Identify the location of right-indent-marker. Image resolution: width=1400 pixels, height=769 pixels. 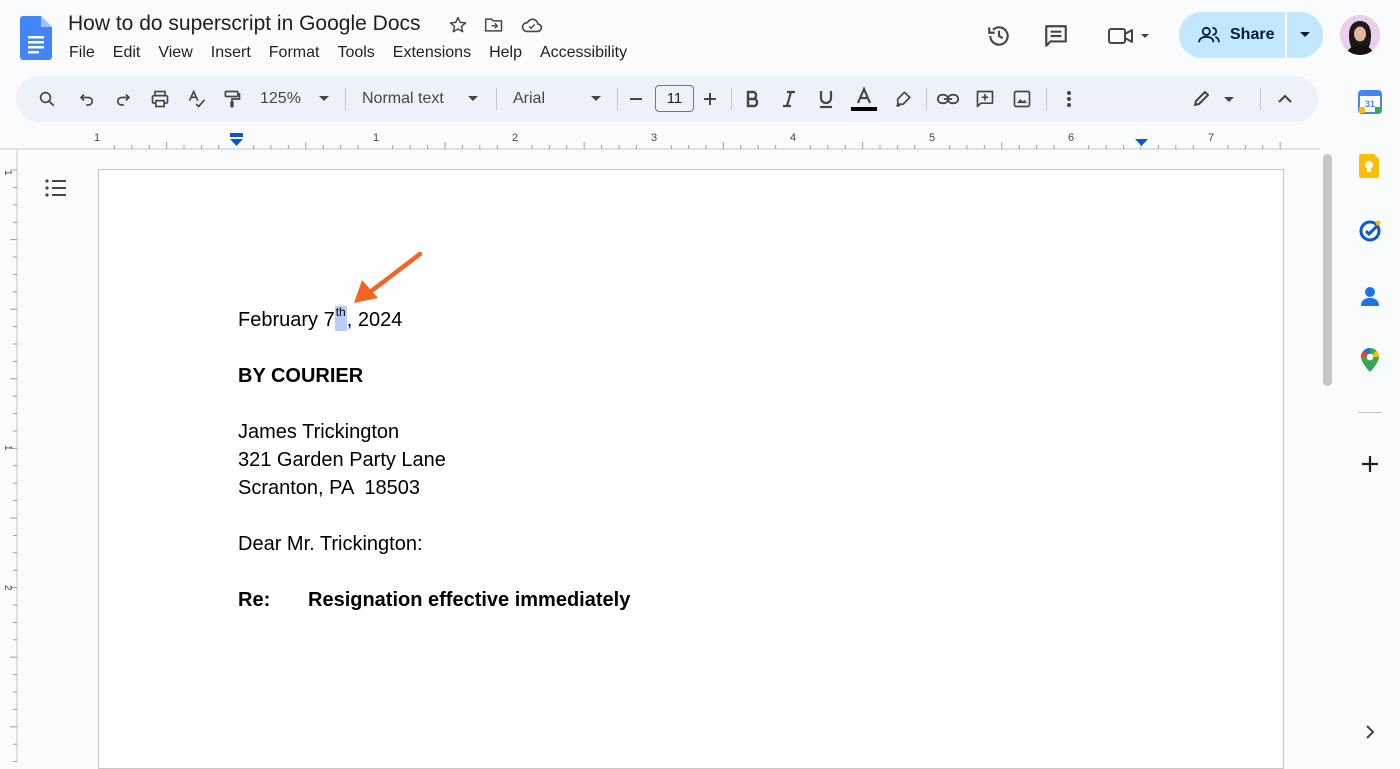
(1141, 142).